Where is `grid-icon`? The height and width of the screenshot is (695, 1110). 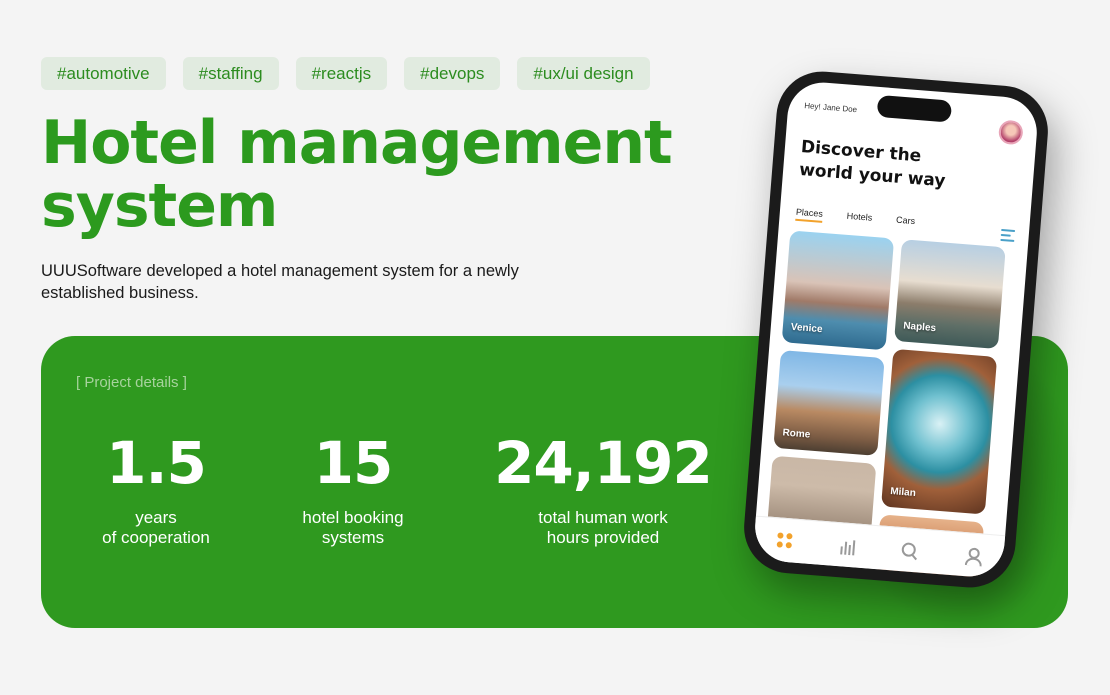
grid-icon is located at coordinates (785, 540).